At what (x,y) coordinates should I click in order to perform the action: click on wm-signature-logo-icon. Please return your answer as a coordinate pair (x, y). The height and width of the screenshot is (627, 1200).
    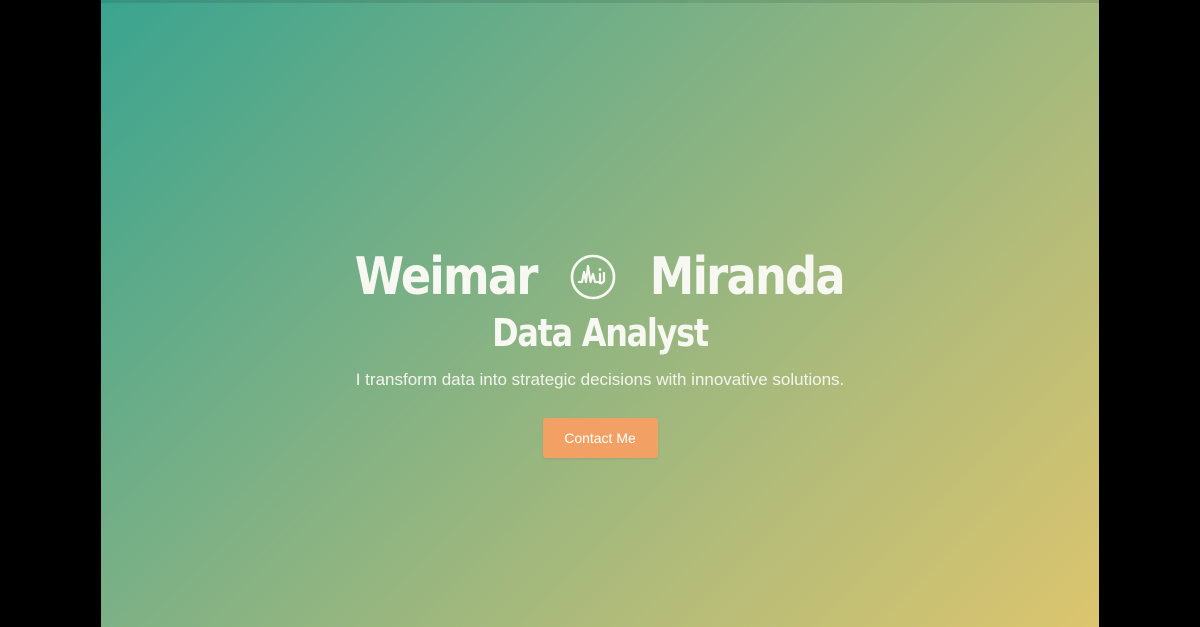
    Looking at the image, I should click on (593, 277).